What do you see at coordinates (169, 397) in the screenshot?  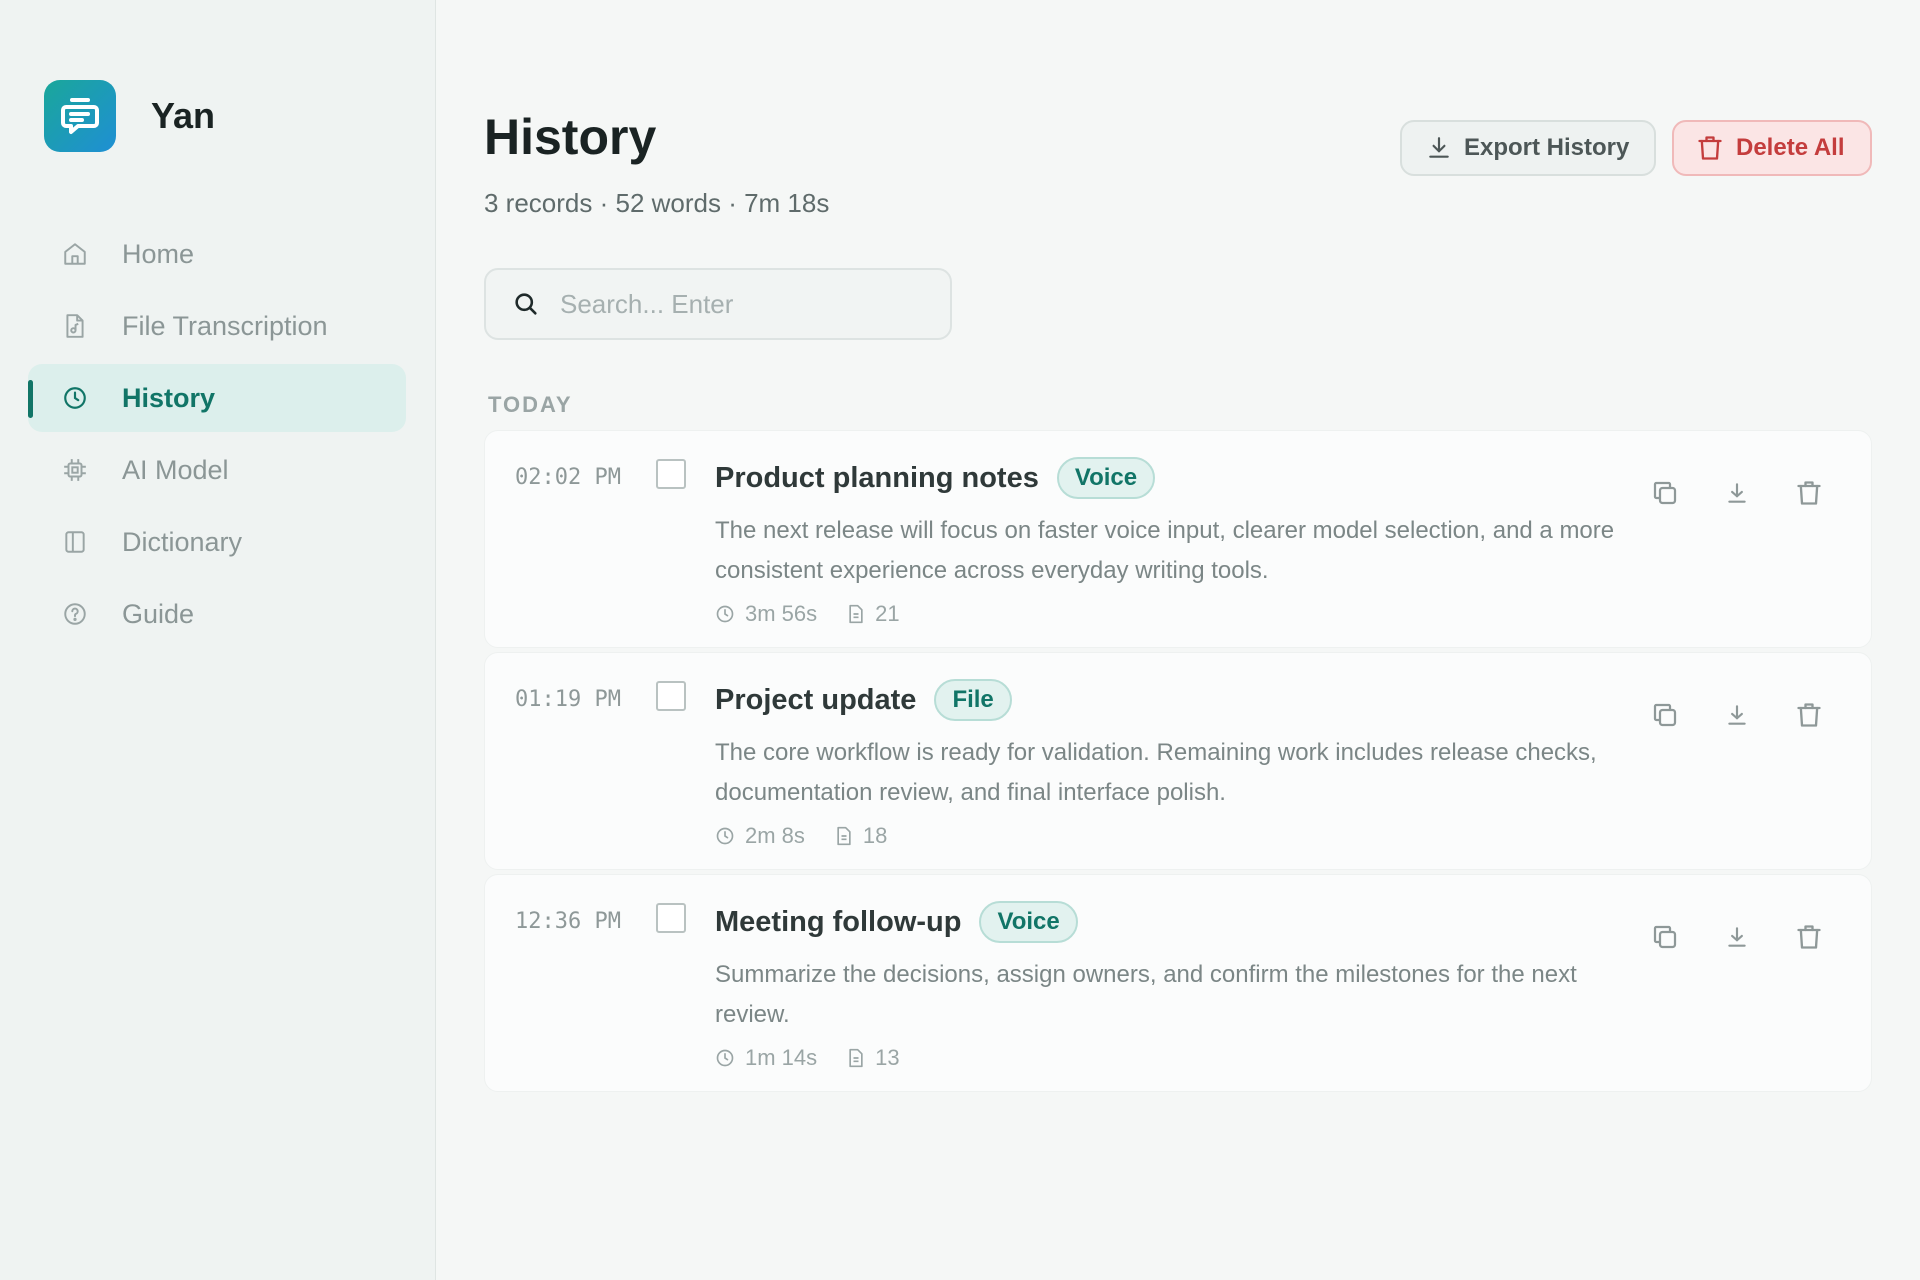 I see `sidebar-item-label: History` at bounding box center [169, 397].